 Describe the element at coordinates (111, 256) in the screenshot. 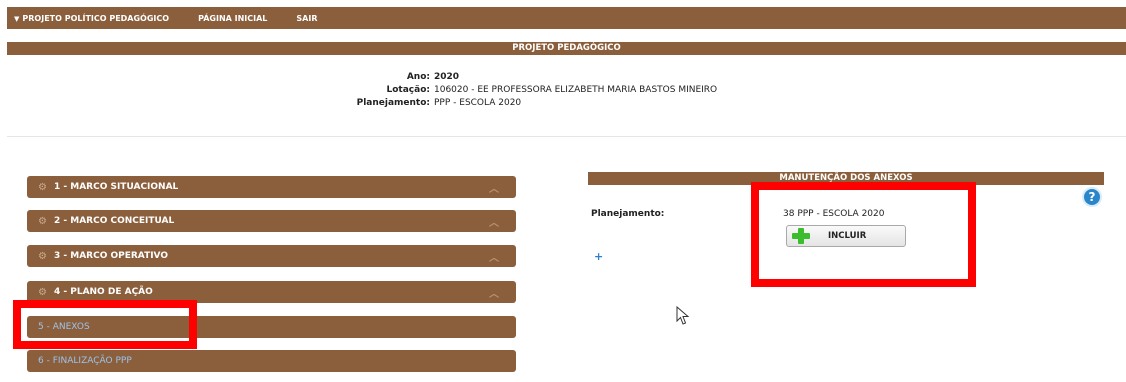

I see `sidebar-item-label: 3 - MARCO OPERATIVO` at that location.